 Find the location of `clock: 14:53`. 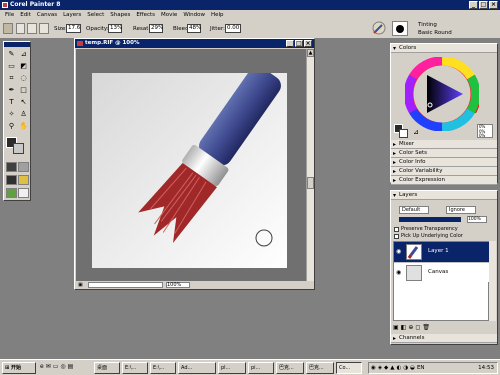

clock: 14:53 is located at coordinates (486, 368).